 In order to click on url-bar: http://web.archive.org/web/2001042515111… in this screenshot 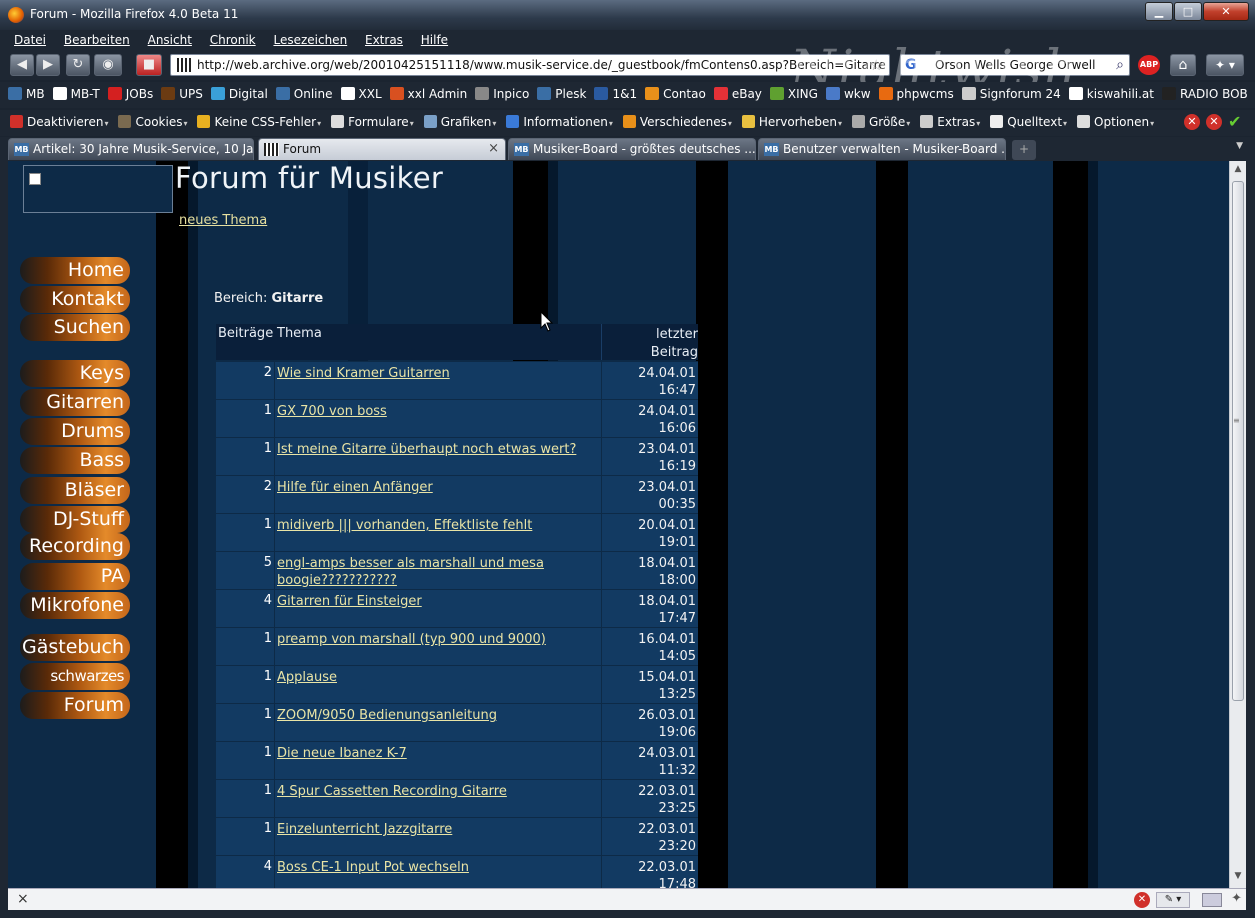, I will do `click(530, 65)`.